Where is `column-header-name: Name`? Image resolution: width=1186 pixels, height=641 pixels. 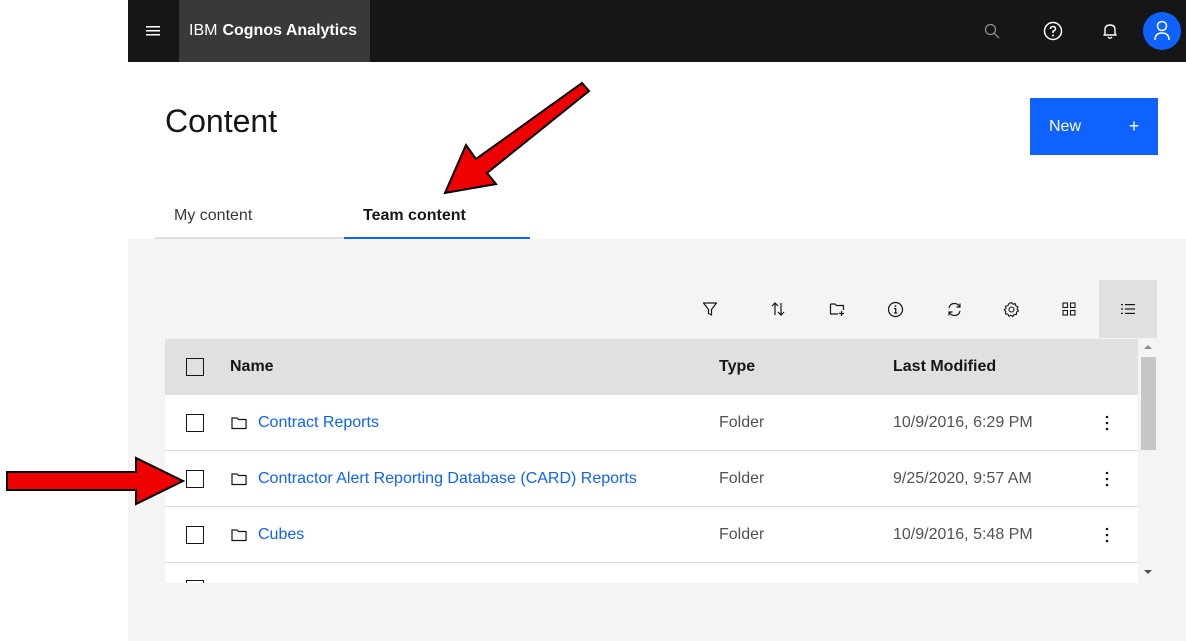
column-header-name: Name is located at coordinates (252, 367).